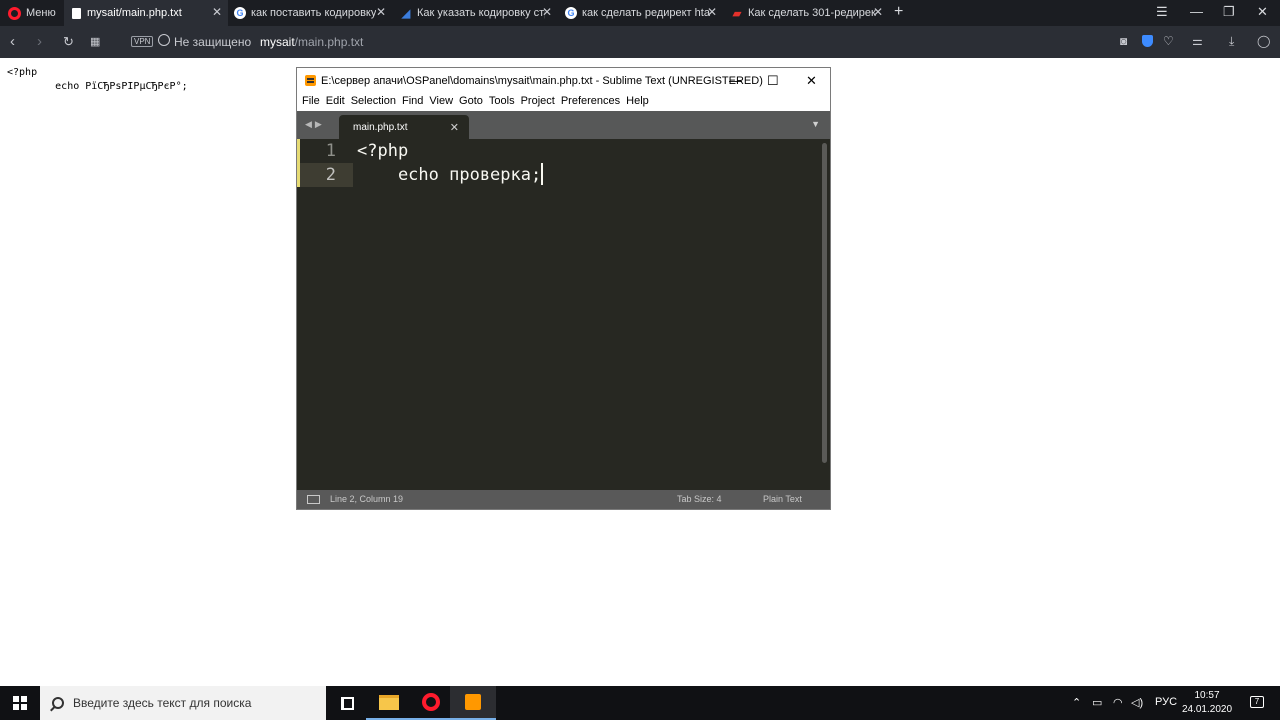 This screenshot has height=720, width=1280. I want to click on tab-title: как поставить кодировку, so click(314, 13).